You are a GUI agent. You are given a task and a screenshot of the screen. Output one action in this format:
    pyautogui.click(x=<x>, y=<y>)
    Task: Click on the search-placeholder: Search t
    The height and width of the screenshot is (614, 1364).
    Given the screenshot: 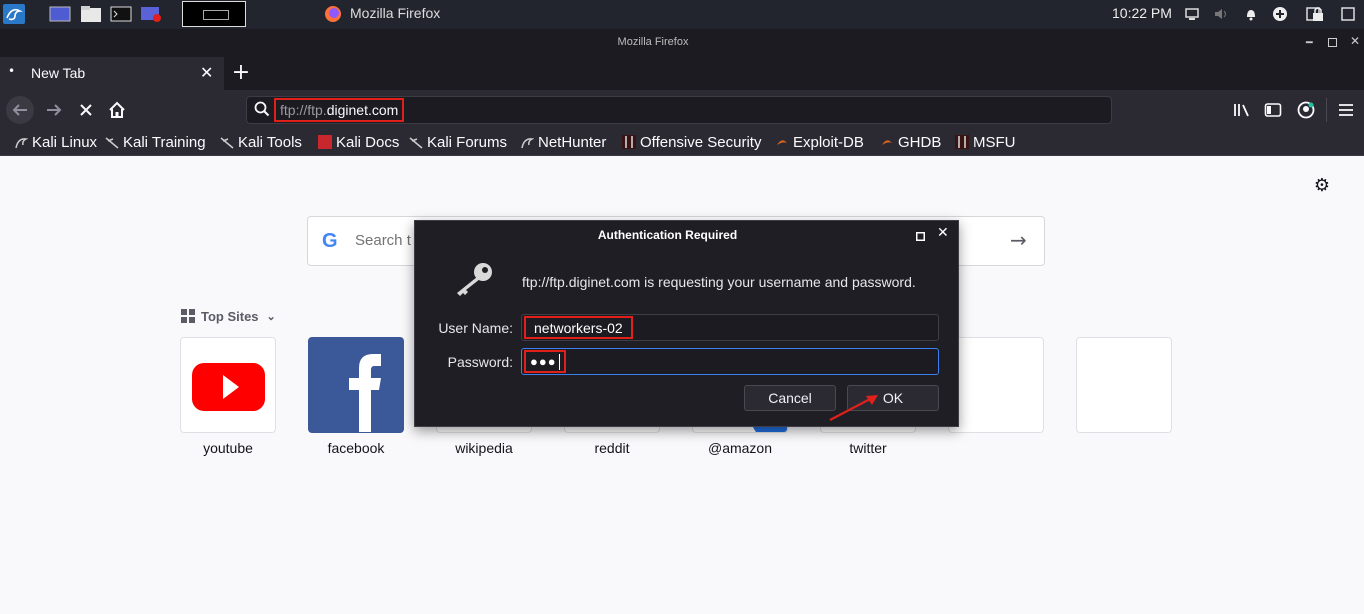 What is the action you would take?
    pyautogui.click(x=383, y=240)
    